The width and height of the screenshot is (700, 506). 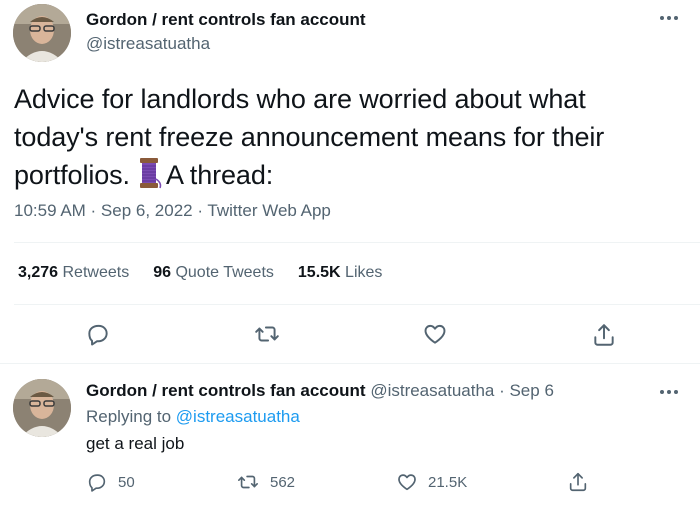 I want to click on replying-to-label: Replying to, so click(x=129, y=416).